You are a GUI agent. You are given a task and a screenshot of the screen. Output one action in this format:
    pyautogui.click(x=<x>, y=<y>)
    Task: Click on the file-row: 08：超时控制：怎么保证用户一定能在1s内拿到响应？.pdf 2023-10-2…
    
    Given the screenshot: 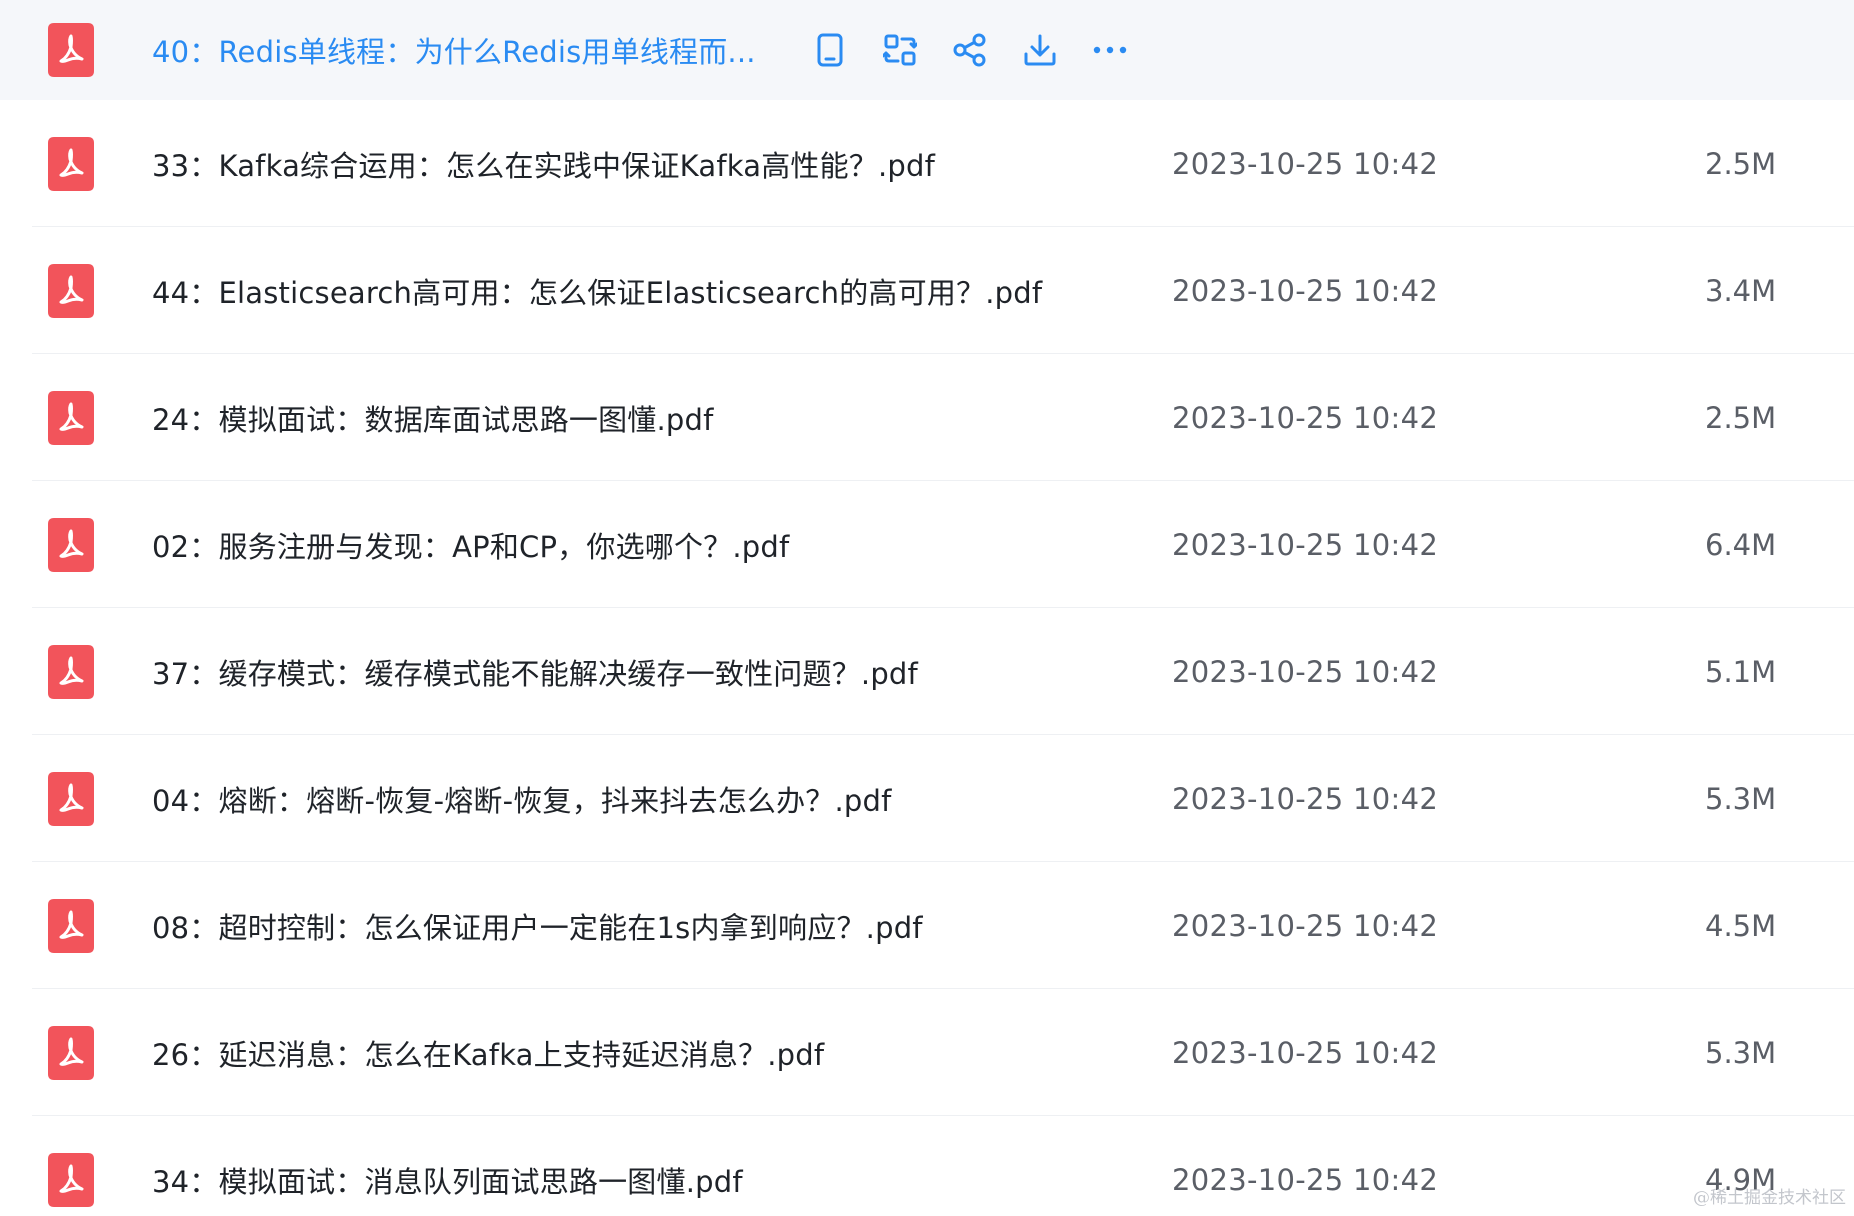 What is the action you would take?
    pyautogui.click(x=927, y=925)
    